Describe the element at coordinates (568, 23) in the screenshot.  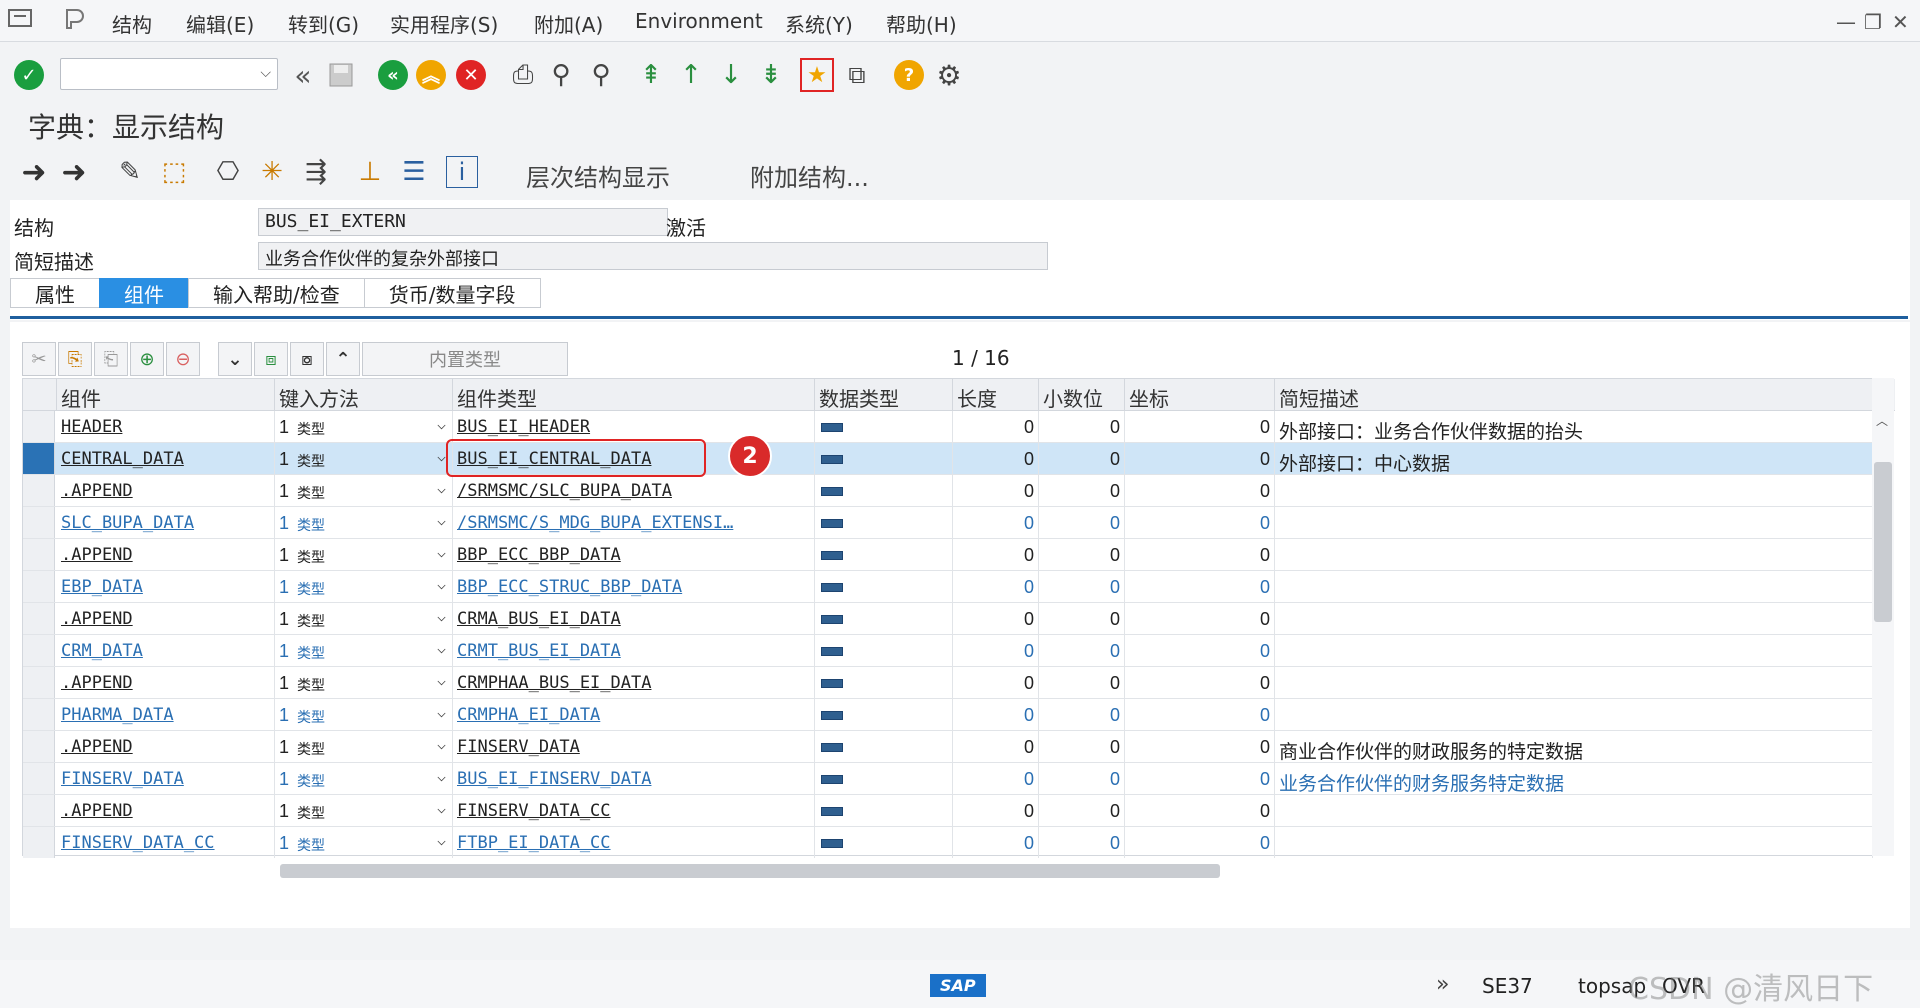
I see `menu-item-extras: 附加(A)` at that location.